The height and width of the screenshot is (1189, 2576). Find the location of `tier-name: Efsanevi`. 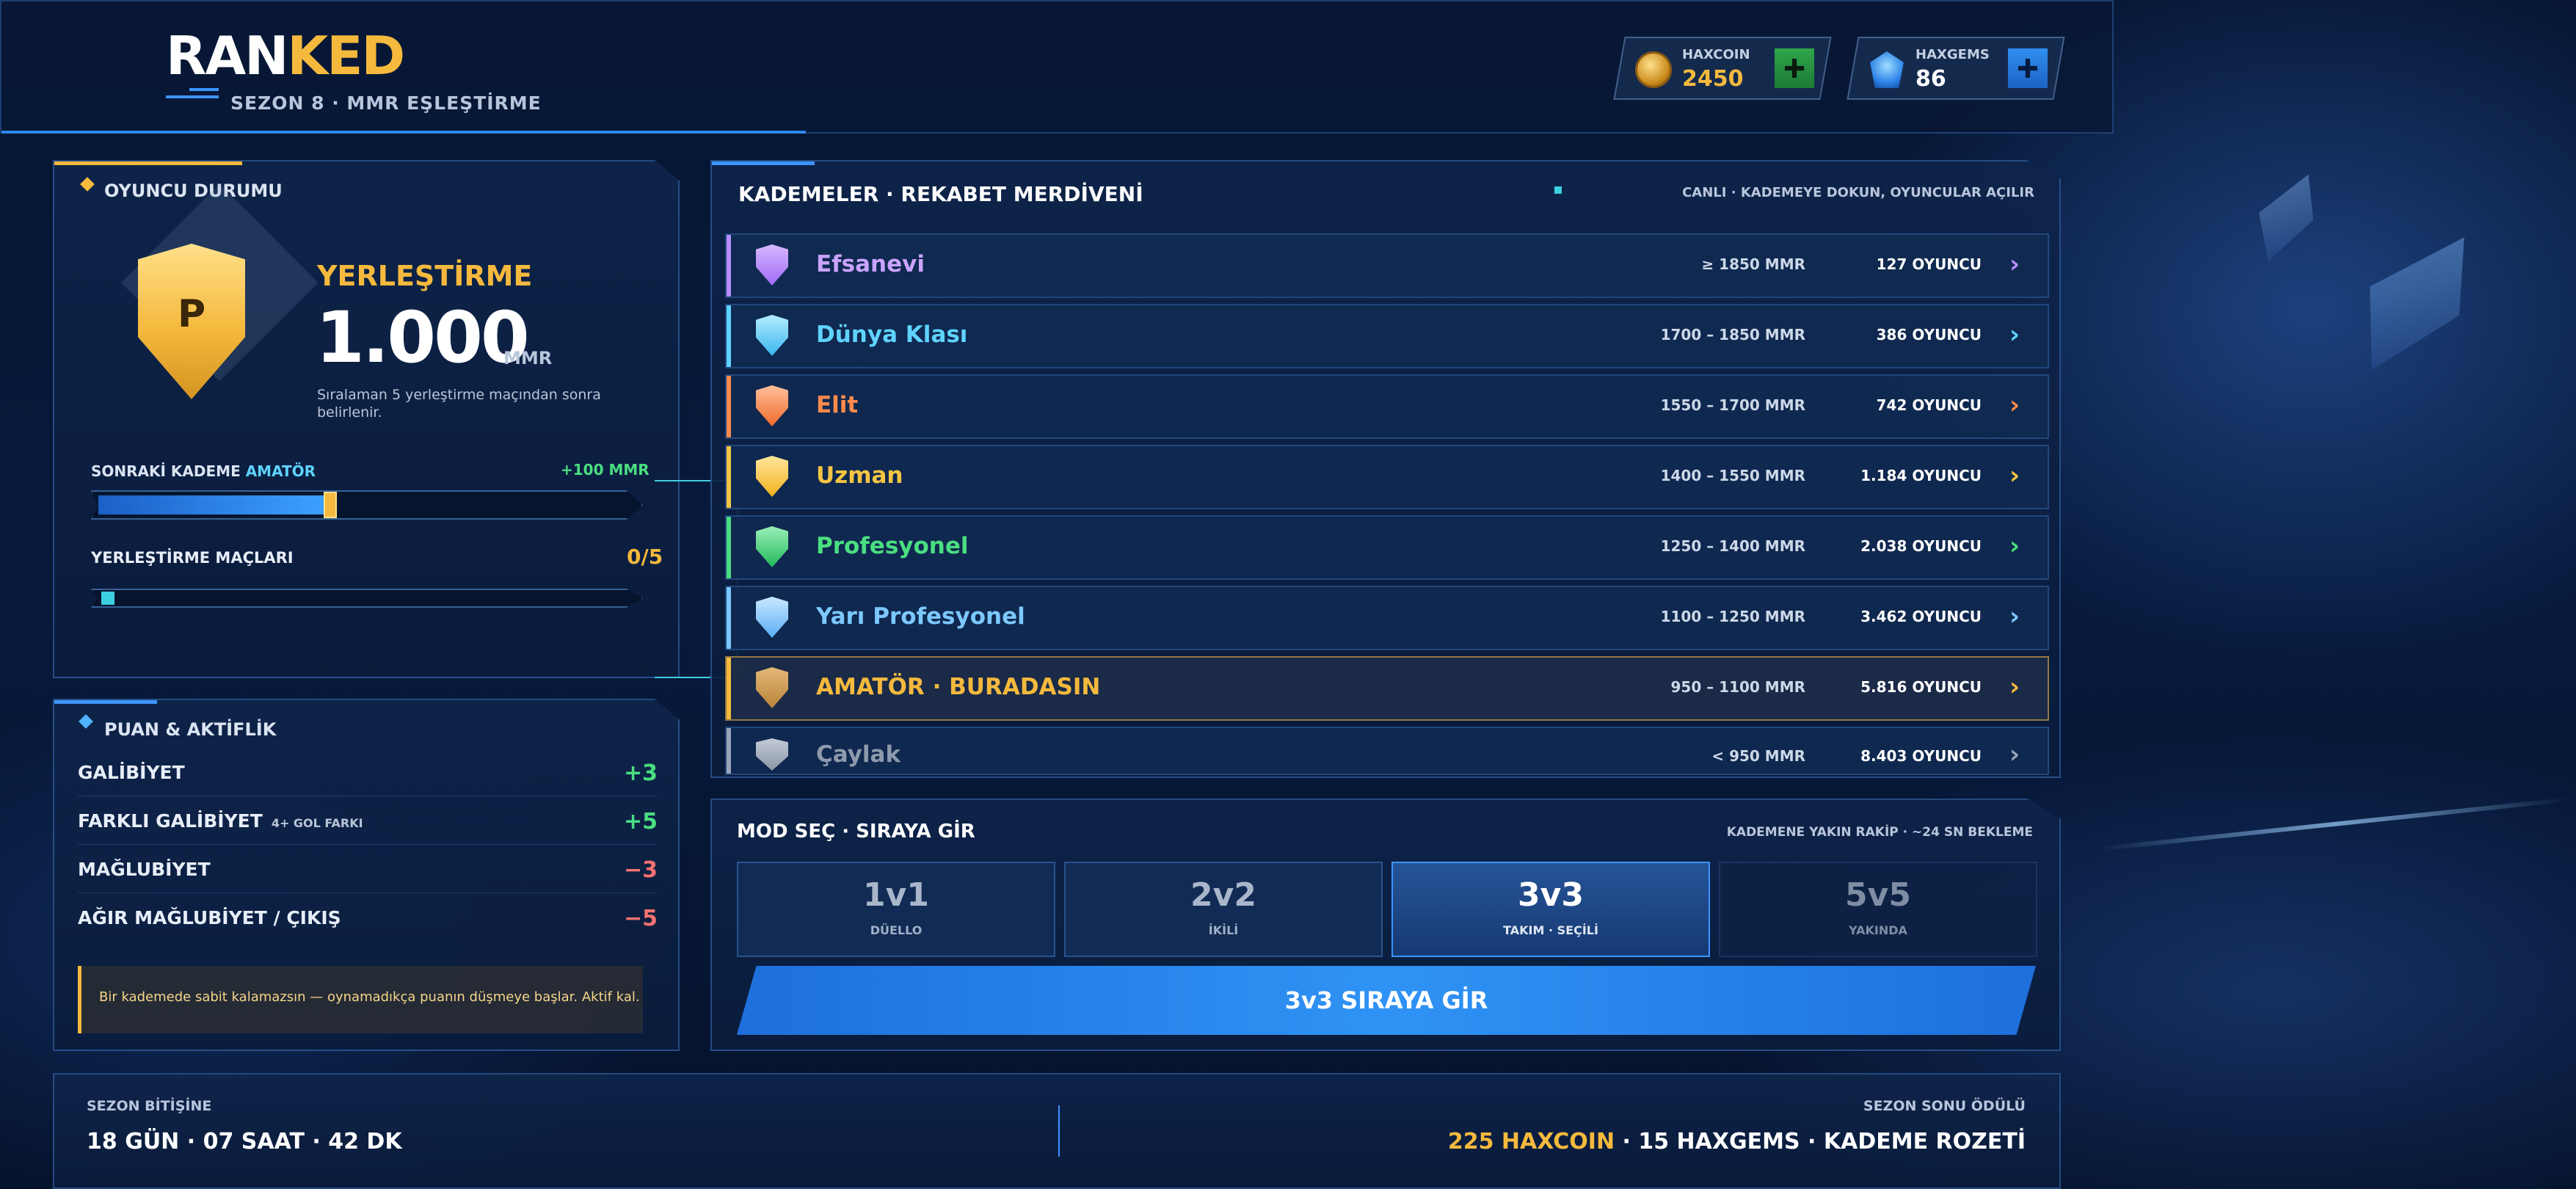

tier-name: Efsanevi is located at coordinates (870, 264).